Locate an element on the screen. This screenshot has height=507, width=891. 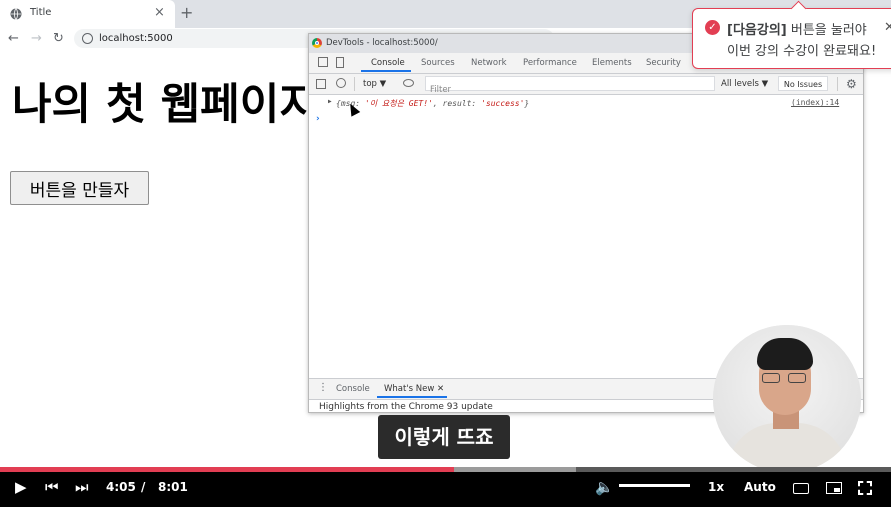
site-info-icon is located at coordinates (87, 38).